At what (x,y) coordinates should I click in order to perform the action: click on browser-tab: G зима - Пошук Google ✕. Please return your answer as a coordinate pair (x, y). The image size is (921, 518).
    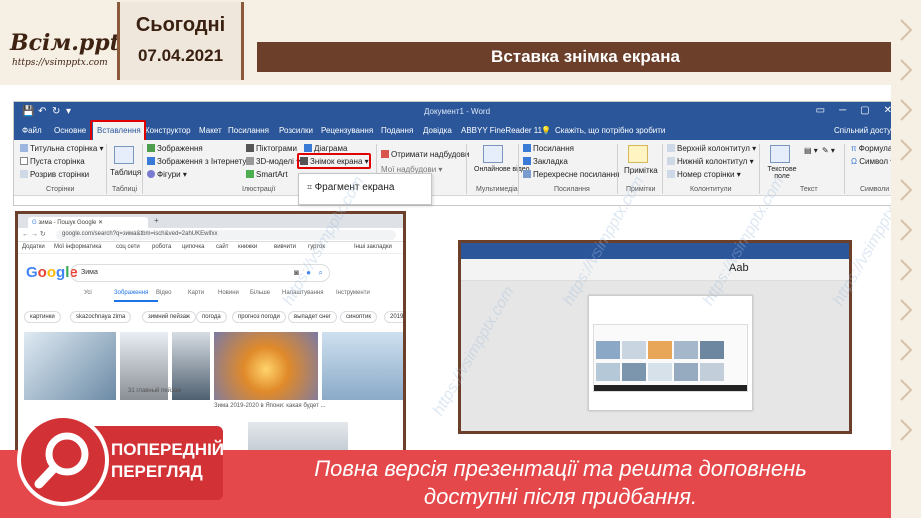
    Looking at the image, I should click on (88, 222).